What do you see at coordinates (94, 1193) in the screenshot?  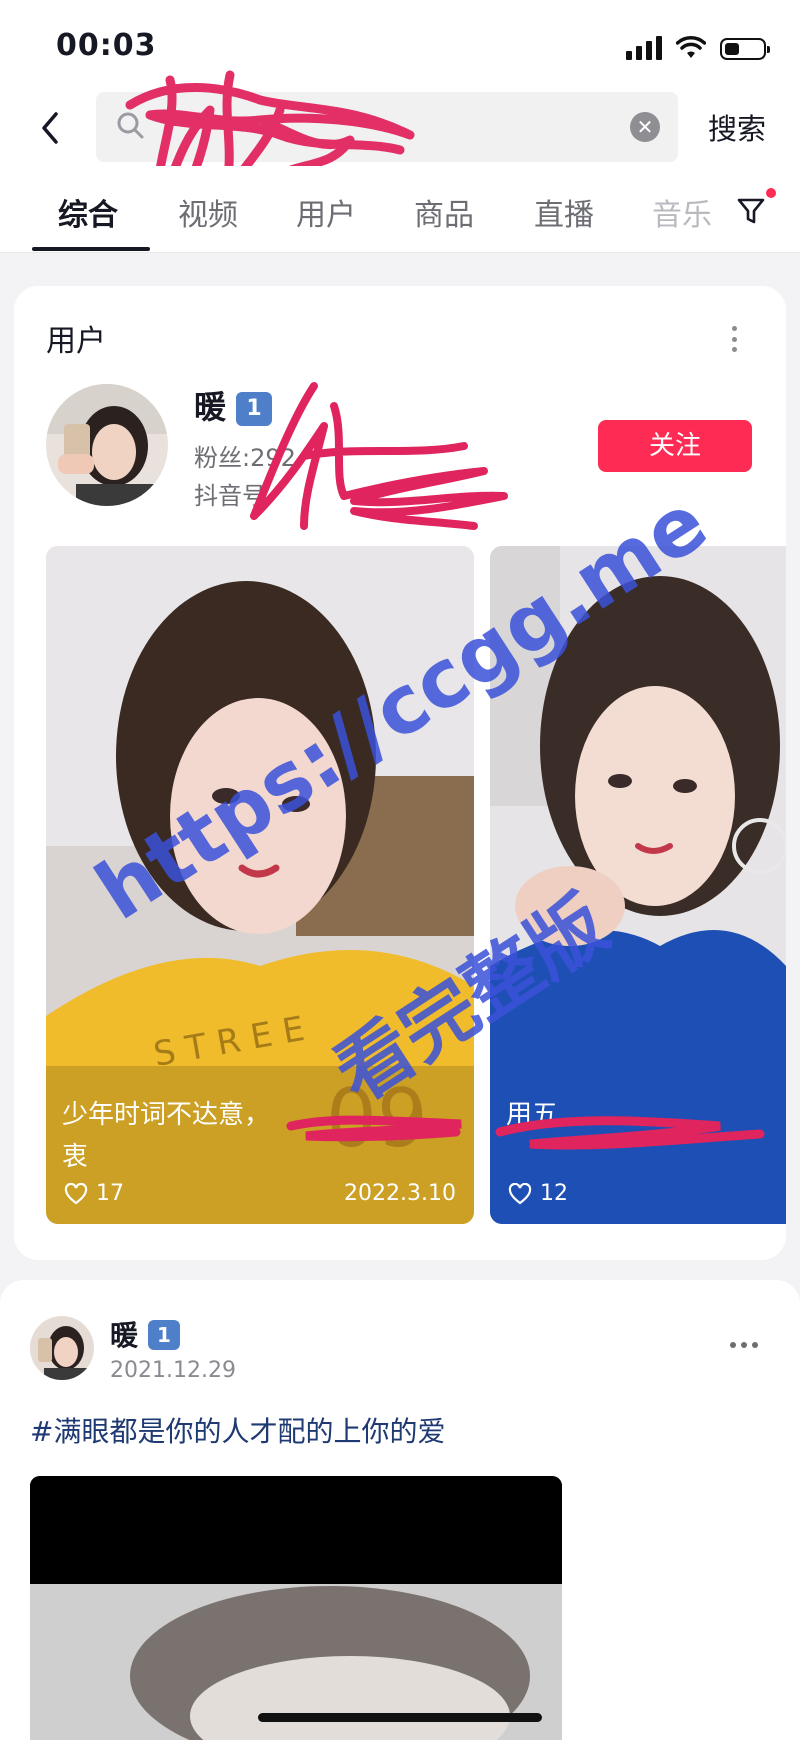 I see `like-count: 17` at bounding box center [94, 1193].